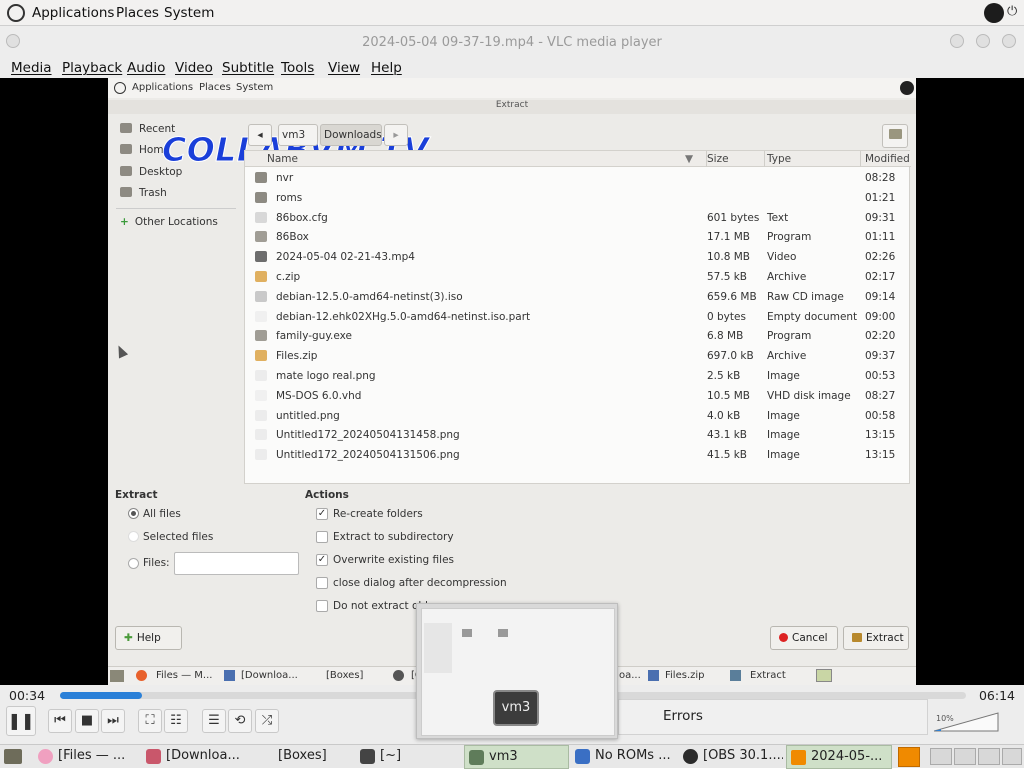 The width and height of the screenshot is (1024, 769). What do you see at coordinates (297, 68) in the screenshot?
I see `menu-tools: Tools` at bounding box center [297, 68].